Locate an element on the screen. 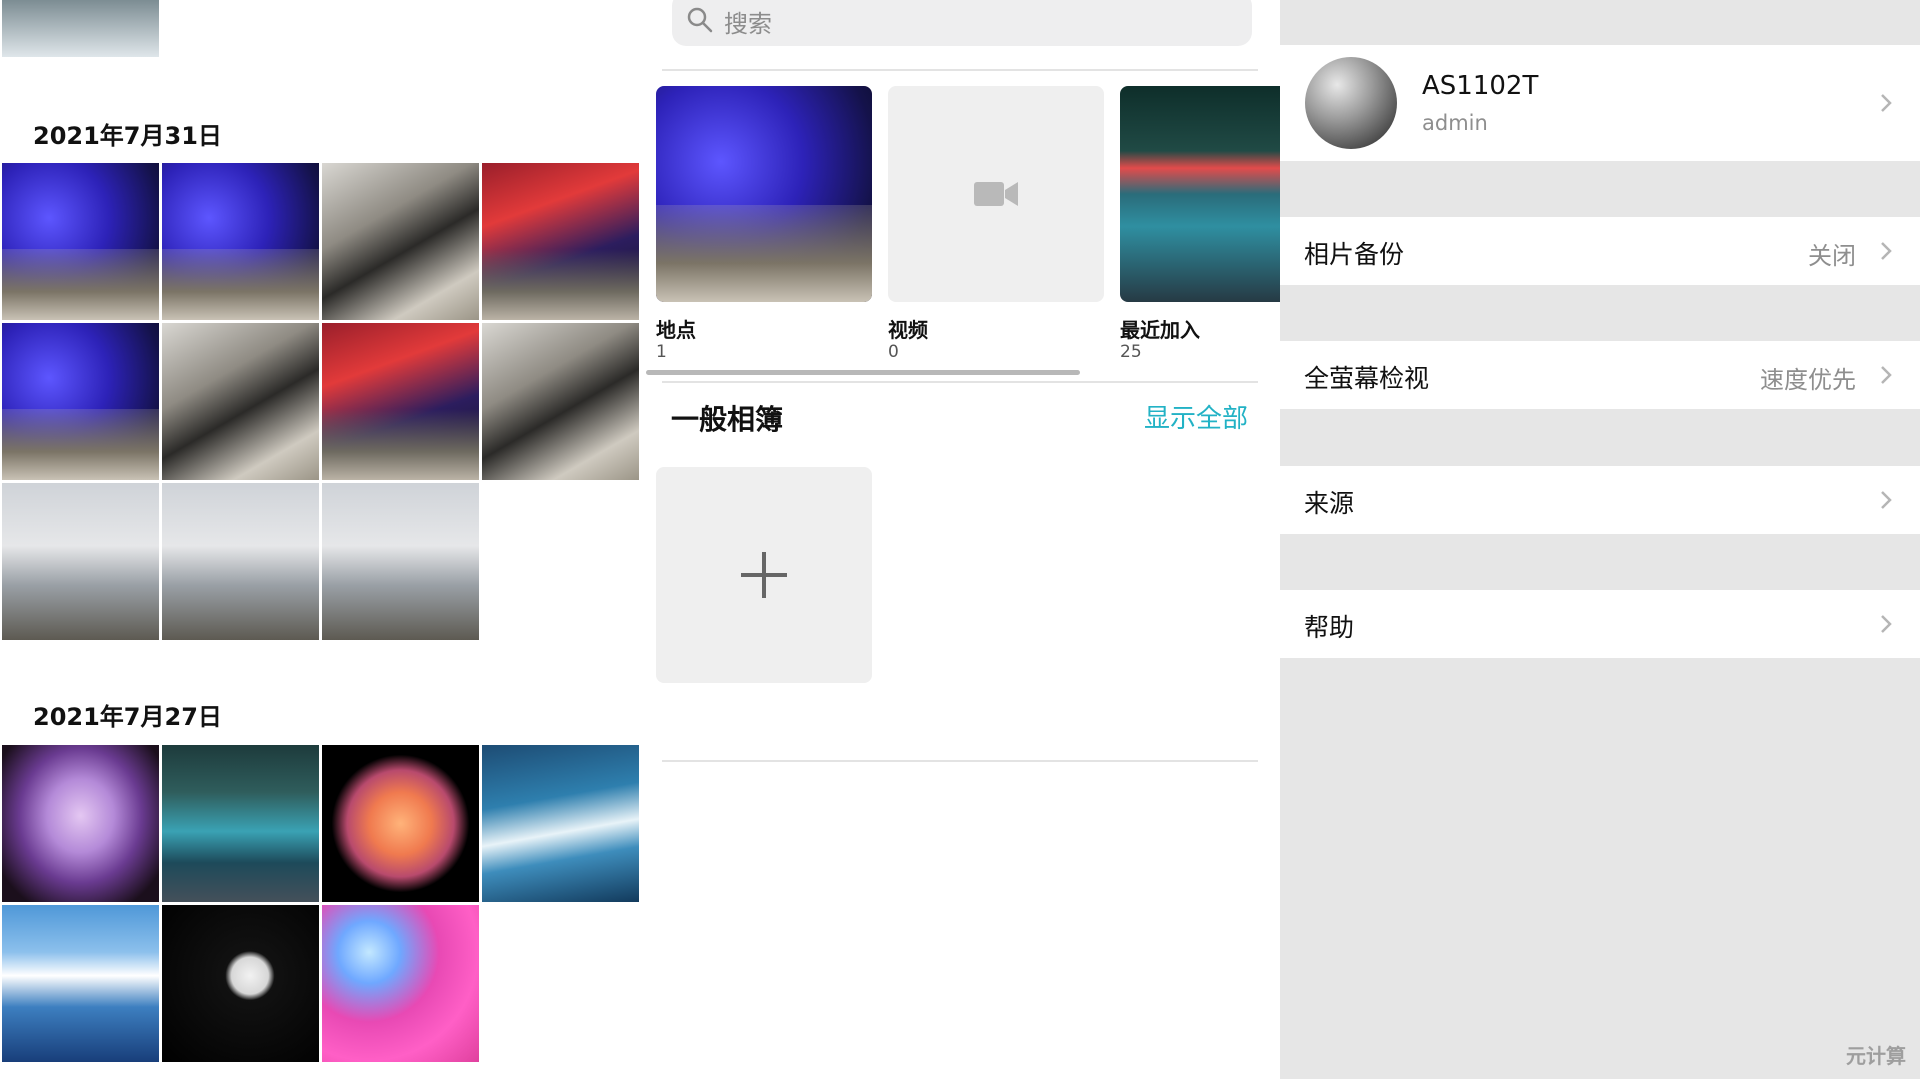 This screenshot has width=1920, height=1079. plus-icon is located at coordinates (764, 575).